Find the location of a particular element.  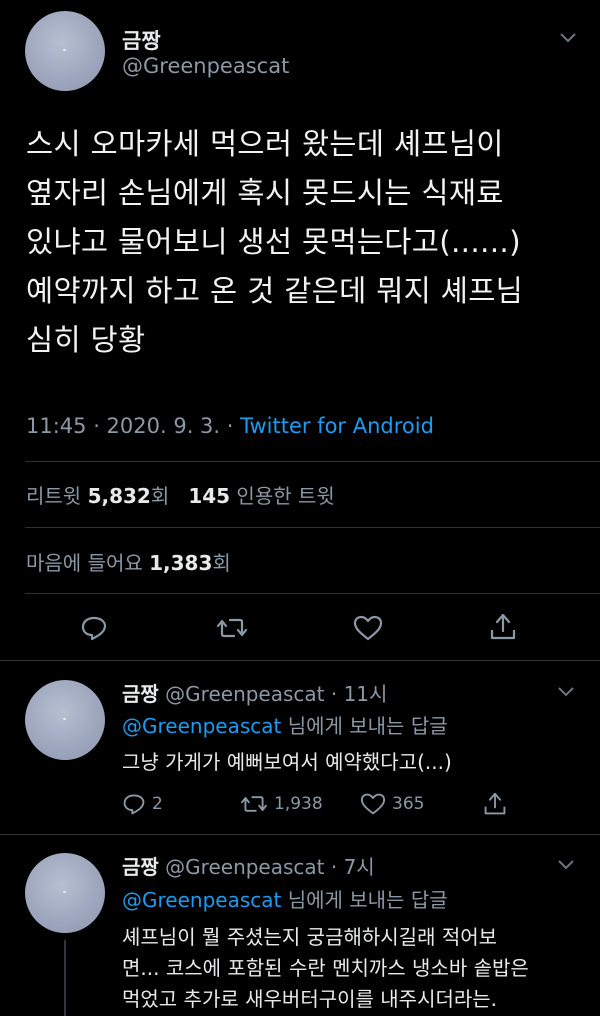

retweet-action: 1,938 is located at coordinates (281, 804).